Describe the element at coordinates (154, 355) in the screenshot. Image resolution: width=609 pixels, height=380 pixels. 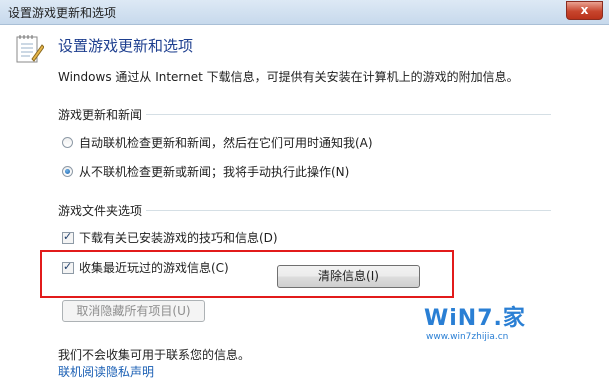
I see `privacy-note: 我们不会收集可用于联系您的信息。` at that location.